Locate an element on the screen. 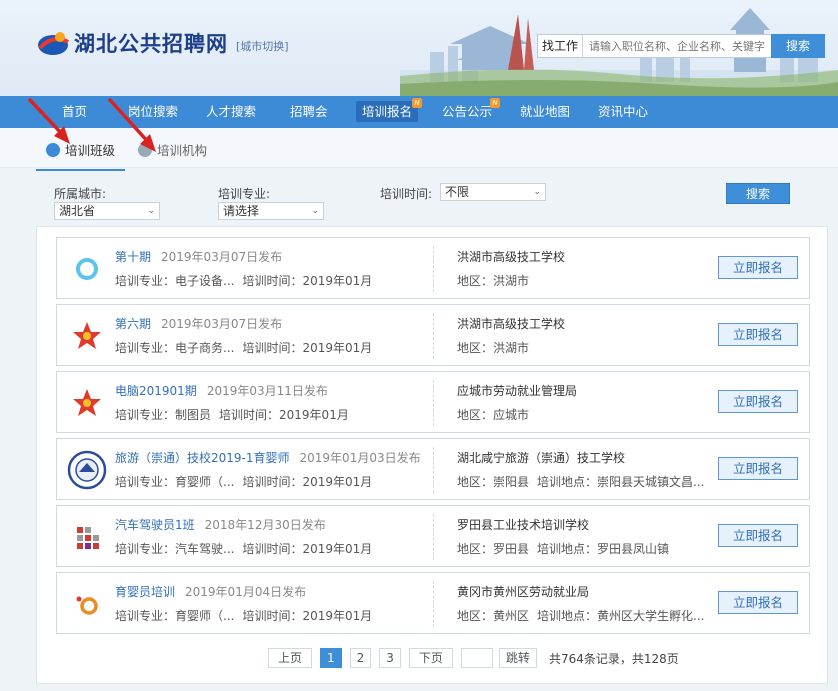 This screenshot has height=691, width=838. nav-label: 培训报名 is located at coordinates (387, 111).